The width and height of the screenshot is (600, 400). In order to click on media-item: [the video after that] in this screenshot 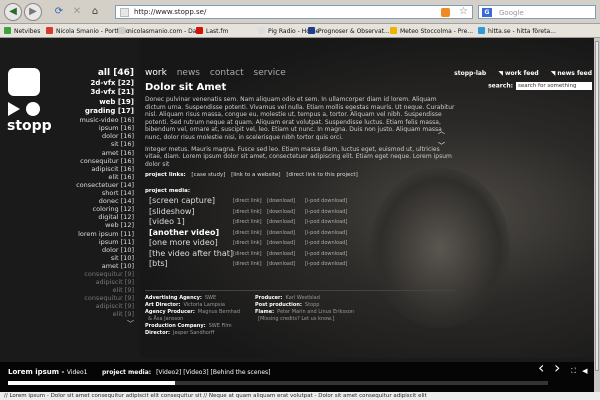, I will do `click(191, 253)`.